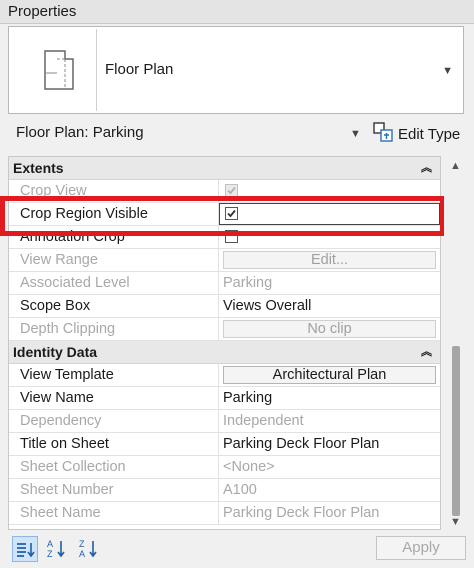 Image resolution: width=474 pixels, height=568 pixels. I want to click on type-name: Floor Plan, so click(139, 69).